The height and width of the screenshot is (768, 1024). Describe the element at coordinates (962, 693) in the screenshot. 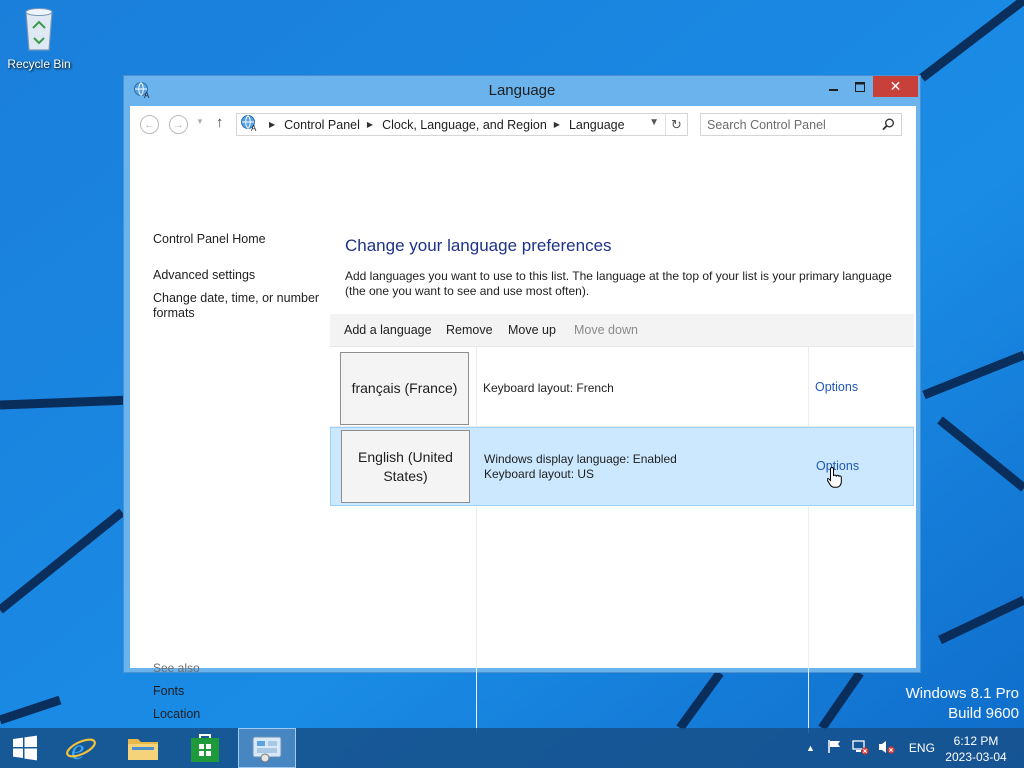

I see `edition-text: Windows 8.1 Pro` at that location.